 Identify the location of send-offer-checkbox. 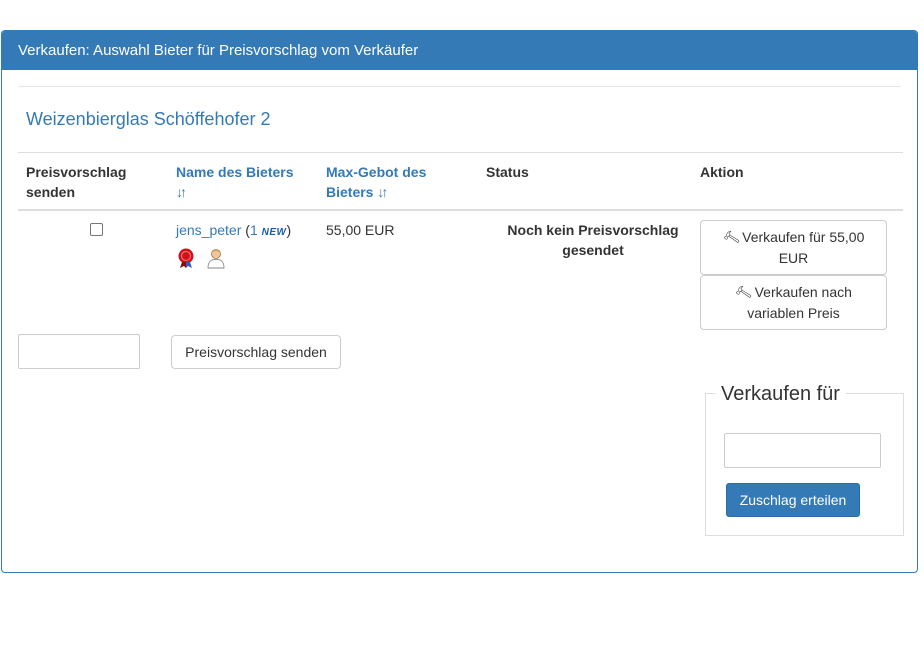
(96, 229).